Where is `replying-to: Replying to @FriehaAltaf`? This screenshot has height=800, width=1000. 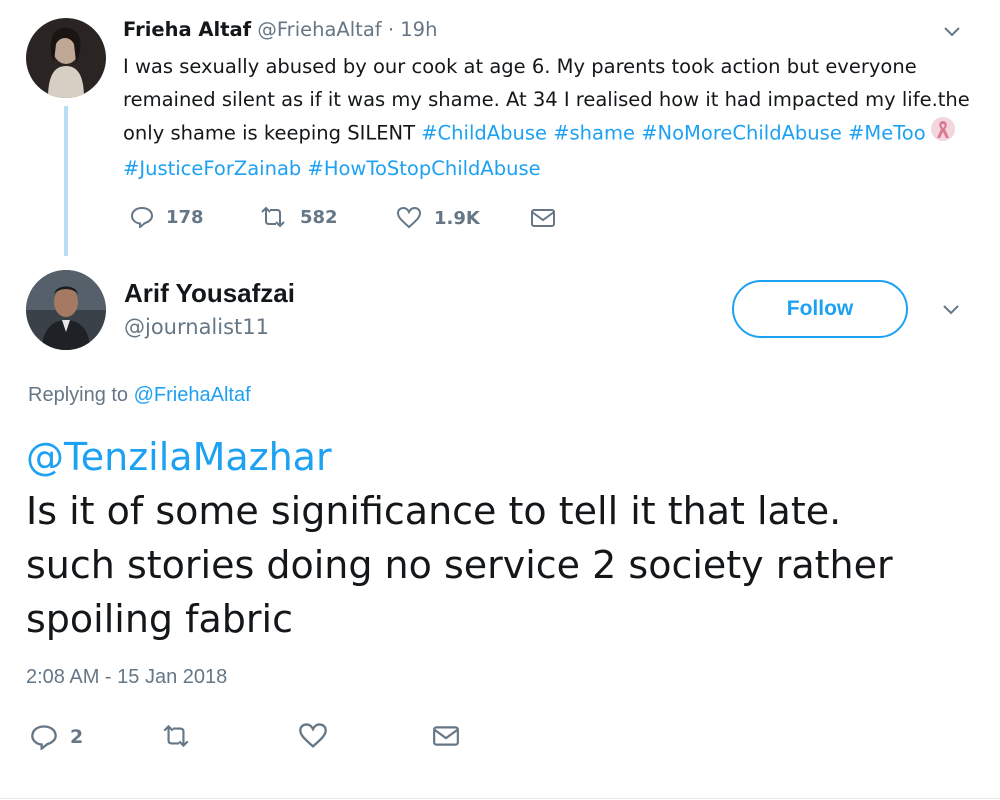 replying-to: Replying to @FriehaAltaf is located at coordinates (139, 395).